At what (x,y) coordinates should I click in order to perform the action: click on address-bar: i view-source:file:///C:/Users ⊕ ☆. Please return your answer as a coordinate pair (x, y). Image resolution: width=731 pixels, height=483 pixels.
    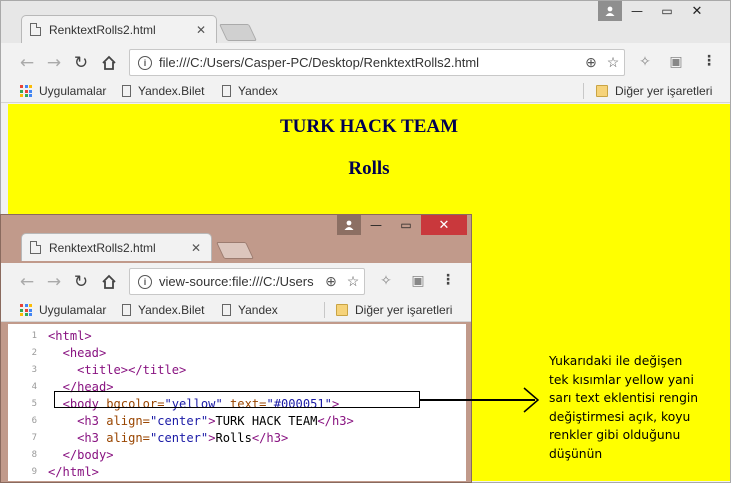
    Looking at the image, I should click on (247, 281).